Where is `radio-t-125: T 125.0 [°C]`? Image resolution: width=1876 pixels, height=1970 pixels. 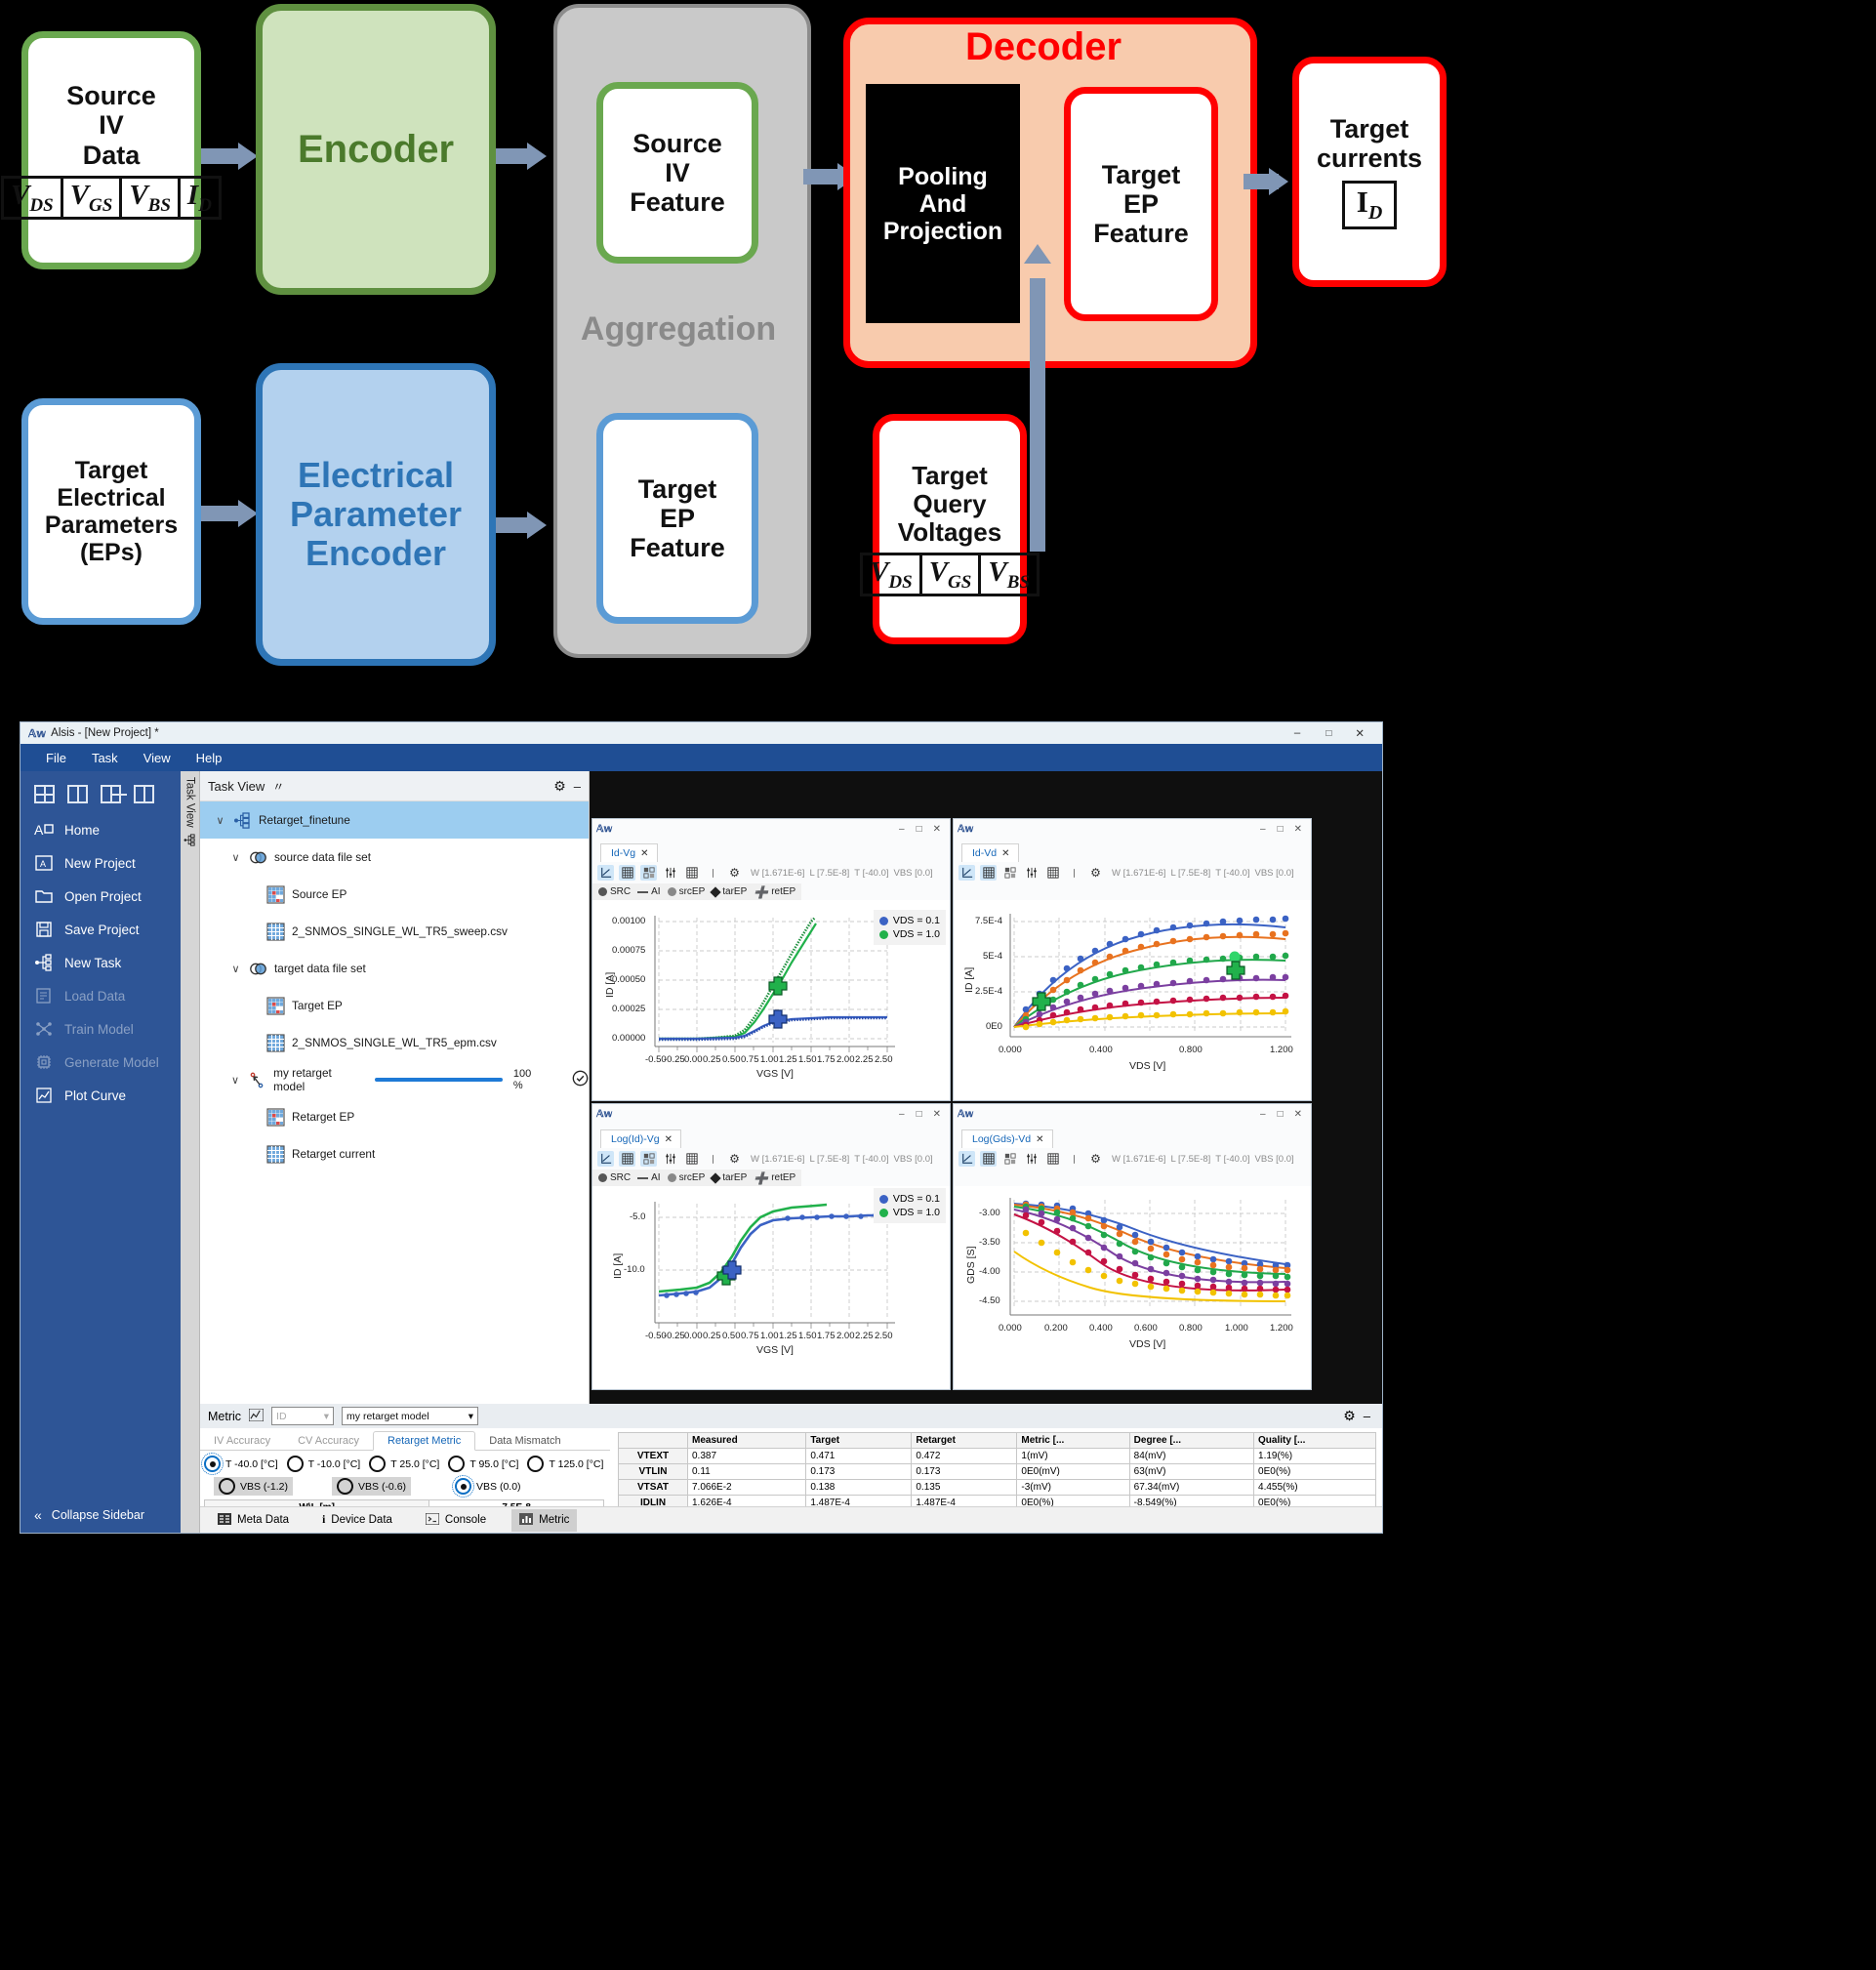 radio-t-125: T 125.0 [°C] is located at coordinates (565, 1464).